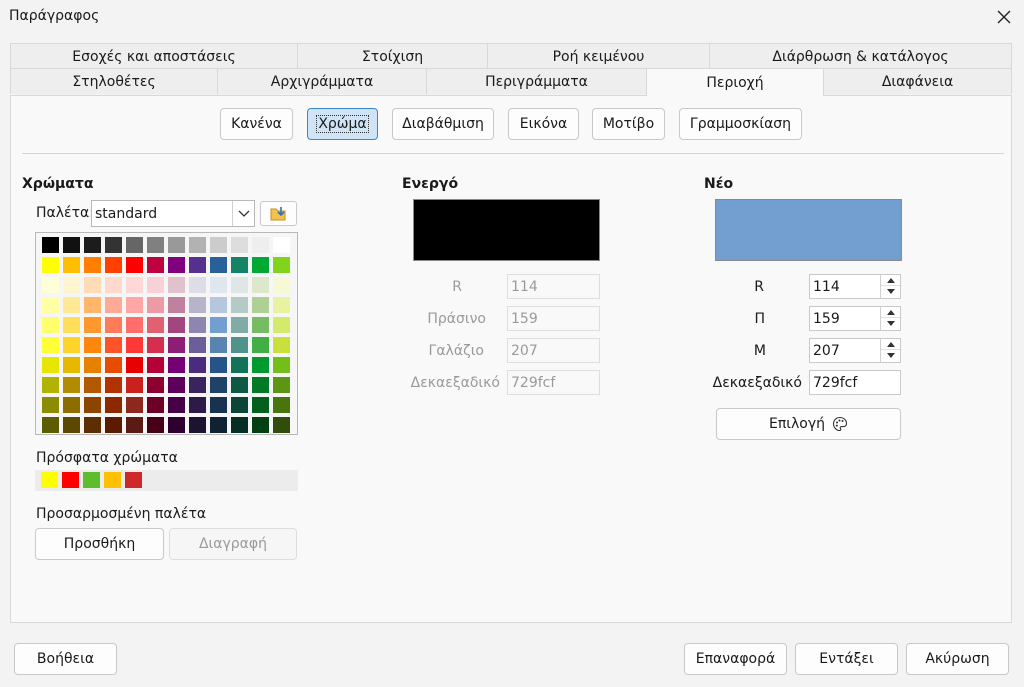 Image resolution: width=1024 pixels, height=687 pixels. Describe the element at coordinates (860, 56) in the screenshot. I see `tab-outline-list: Διάρθρωση & κατάλογος` at that location.